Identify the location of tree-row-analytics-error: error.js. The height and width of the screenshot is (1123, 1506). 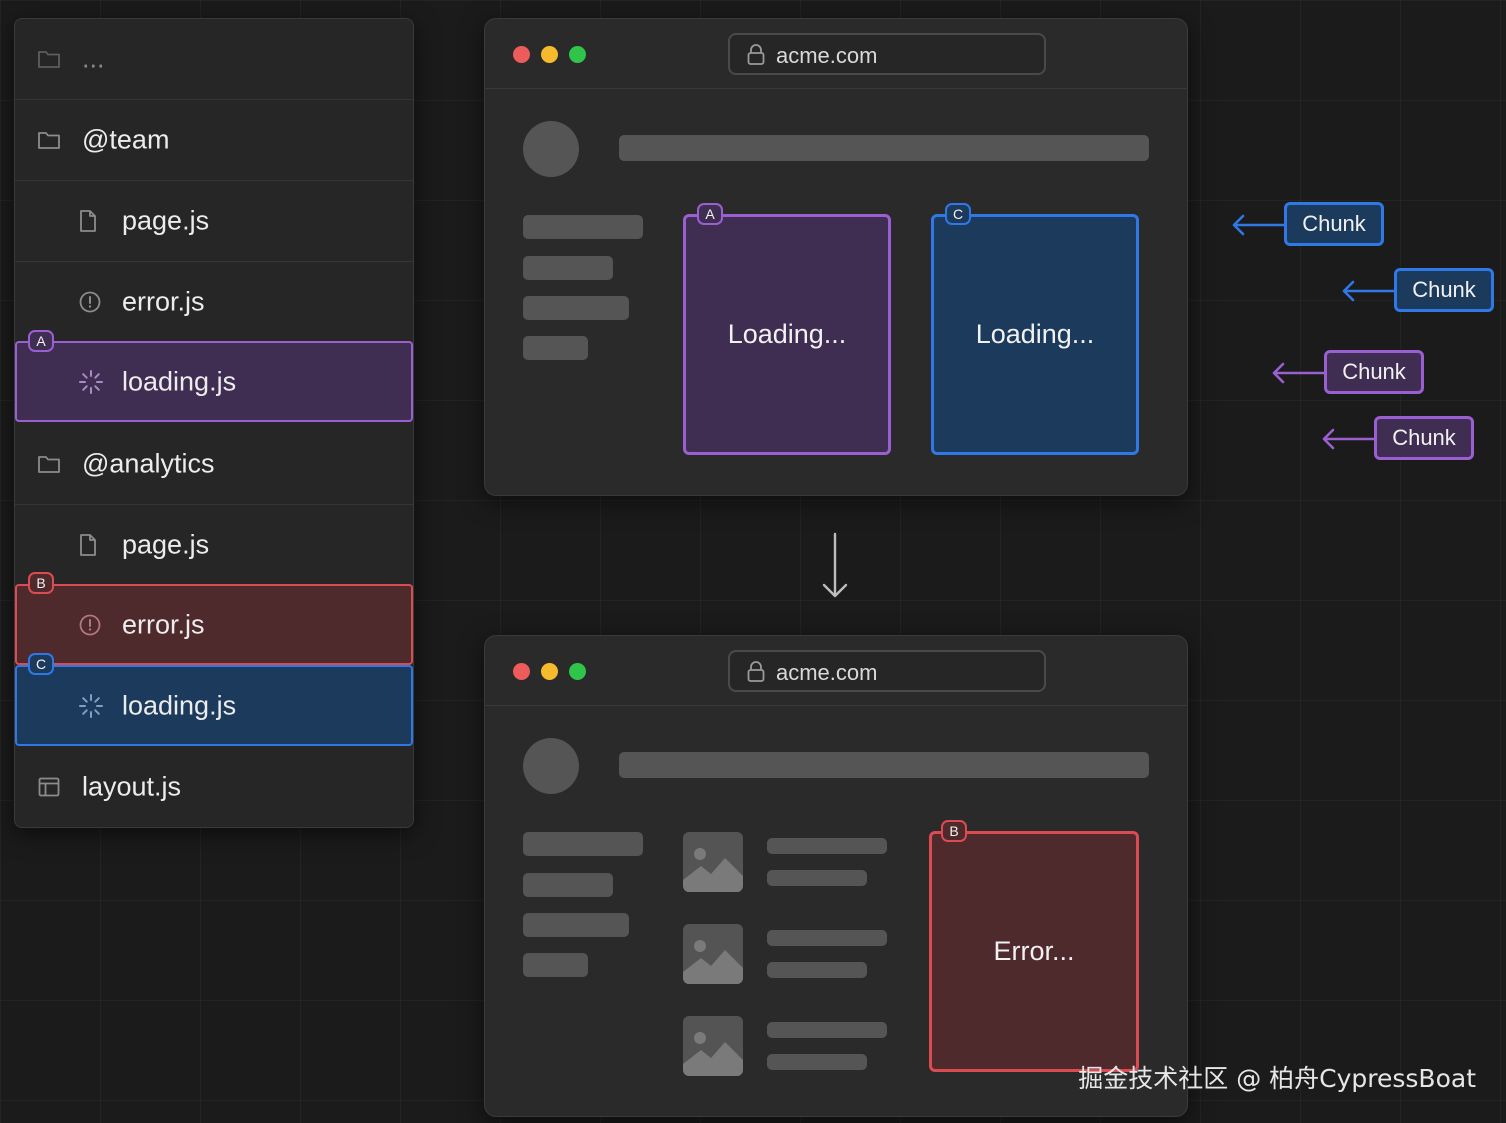
(214, 624).